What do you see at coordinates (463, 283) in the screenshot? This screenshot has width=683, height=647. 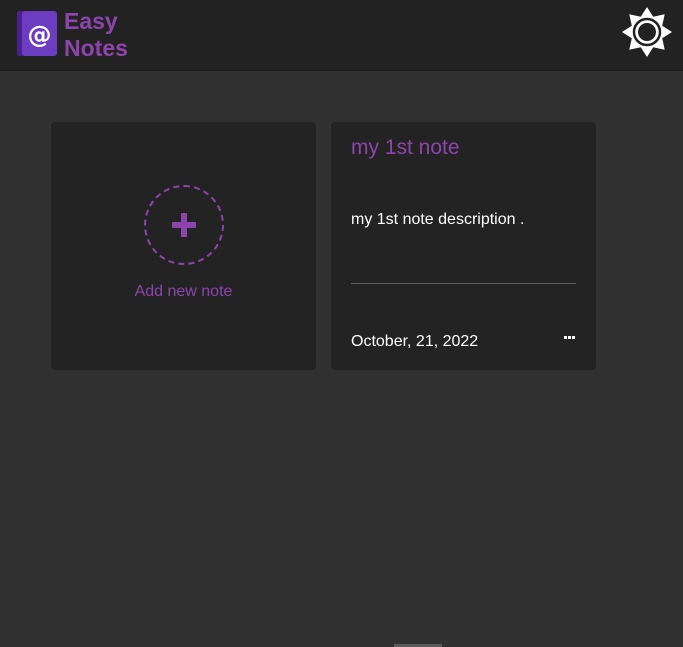 I see `note-divider` at bounding box center [463, 283].